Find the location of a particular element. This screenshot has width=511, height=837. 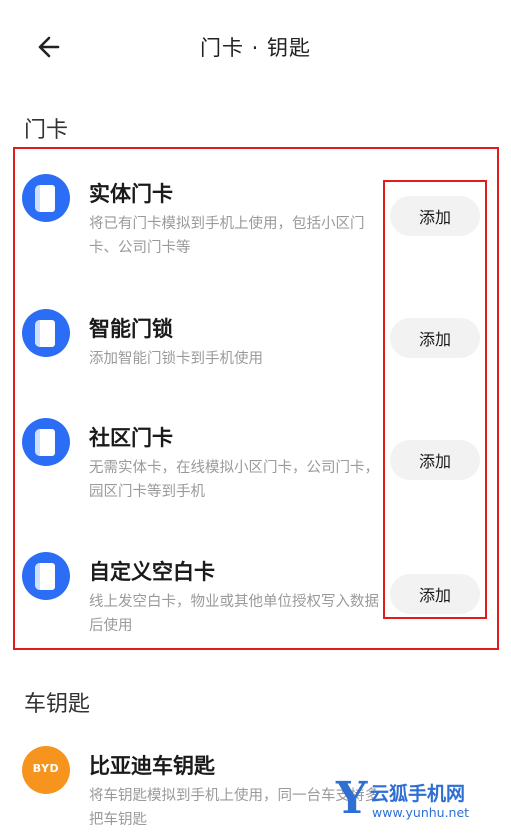

item-description: 将已有门卡模拟到手机上使用，包括小区门卡、公司门卡等 is located at coordinates (227, 236).